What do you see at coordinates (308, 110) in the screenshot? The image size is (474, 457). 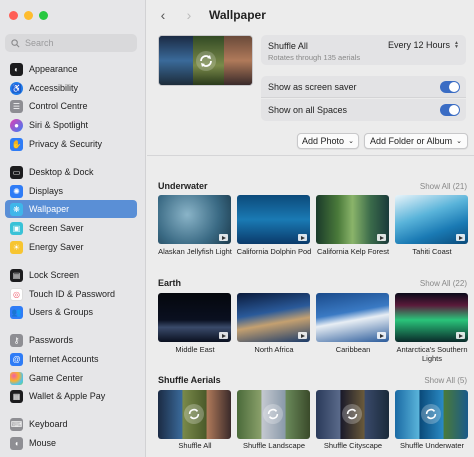 I see `all-spaces-label: Show on all Spaces` at bounding box center [308, 110].